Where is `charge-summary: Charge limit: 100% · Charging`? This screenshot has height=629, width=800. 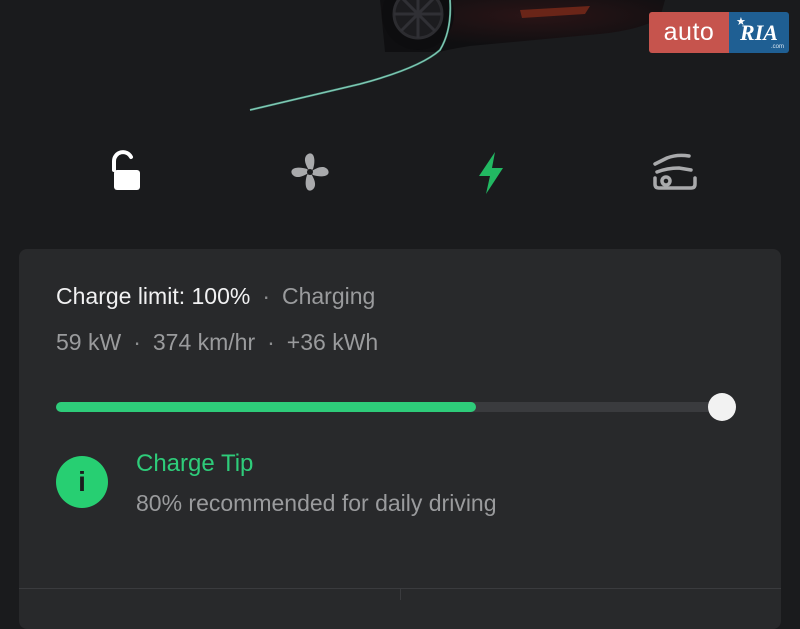
charge-summary: Charge limit: 100% · Charging is located at coordinates (215, 296).